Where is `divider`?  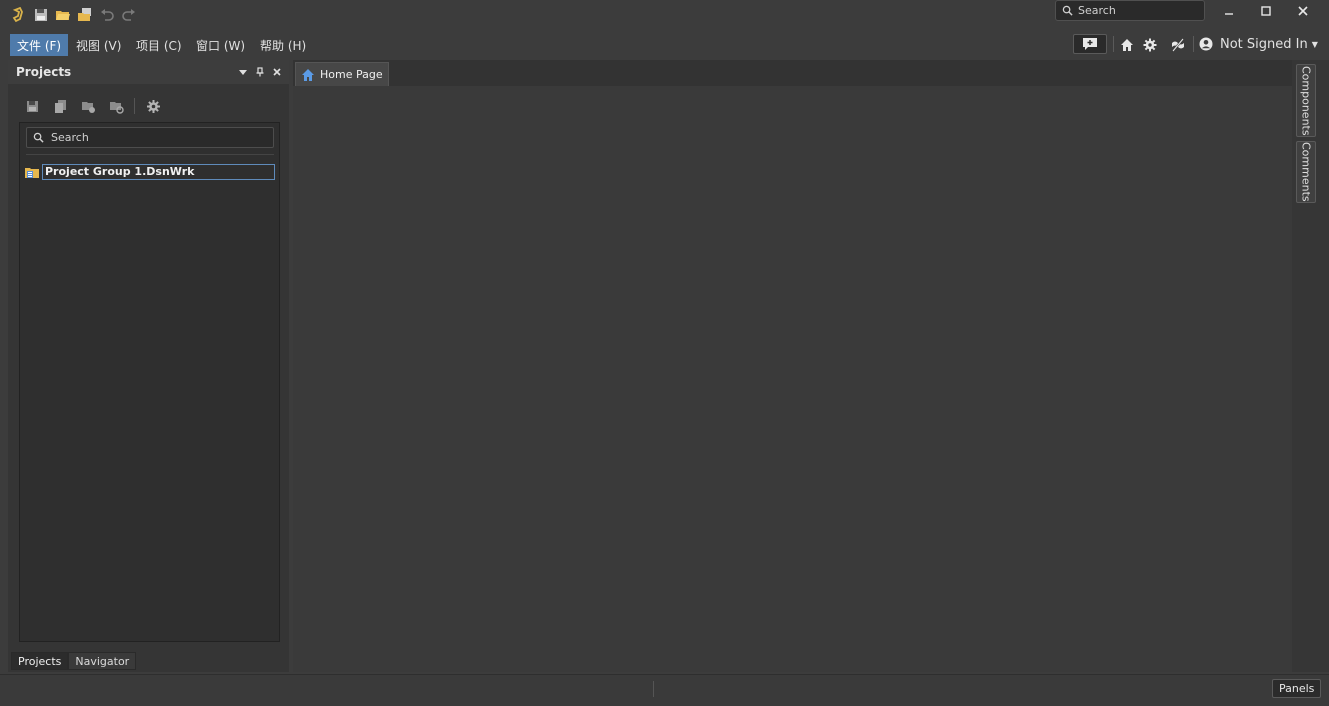 divider is located at coordinates (150, 154).